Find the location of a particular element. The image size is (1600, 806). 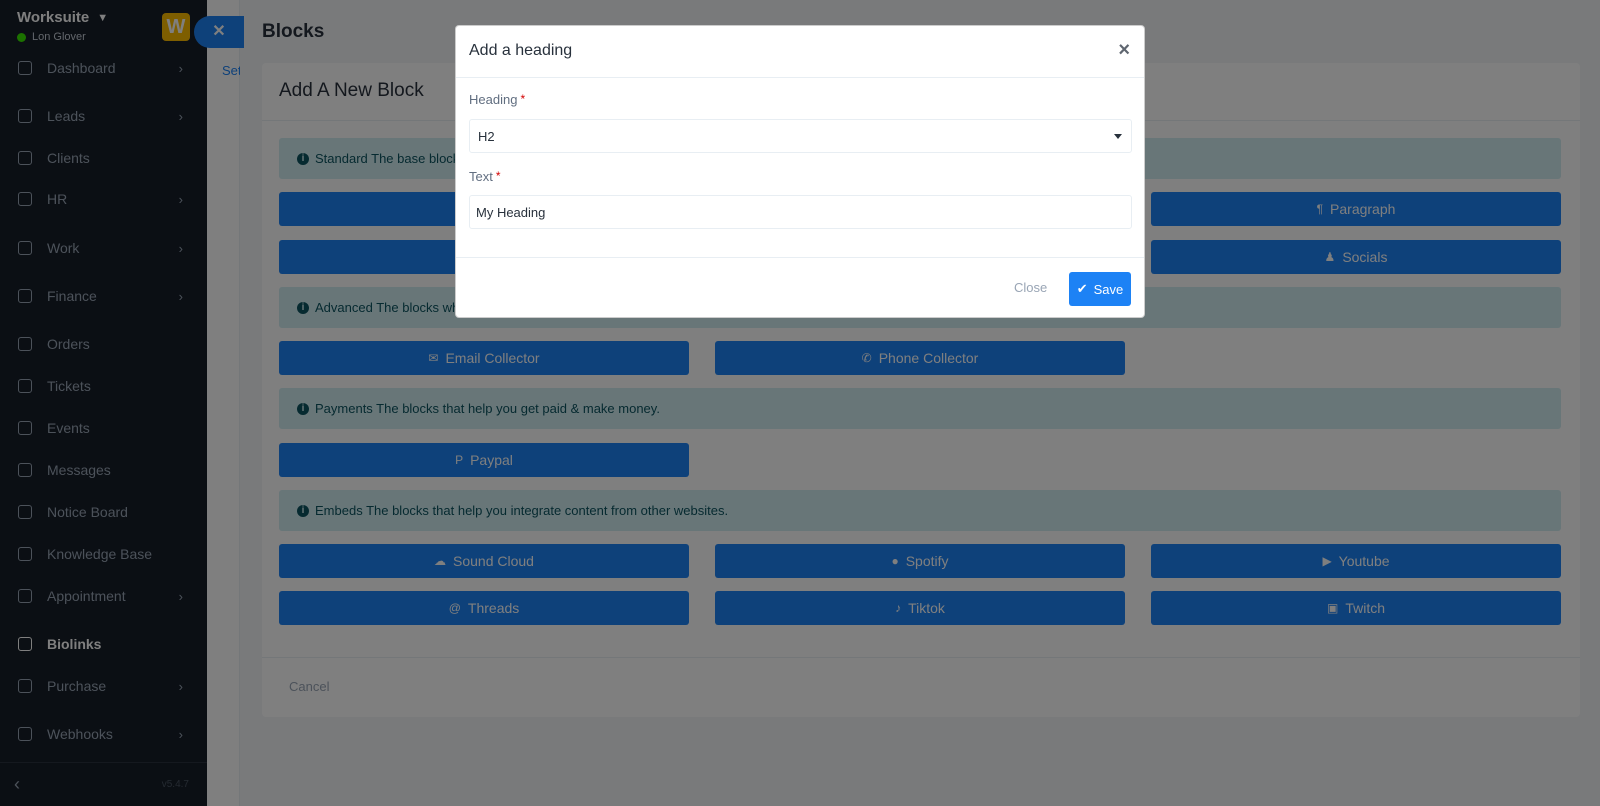

text-label-text: Text is located at coordinates (481, 176).